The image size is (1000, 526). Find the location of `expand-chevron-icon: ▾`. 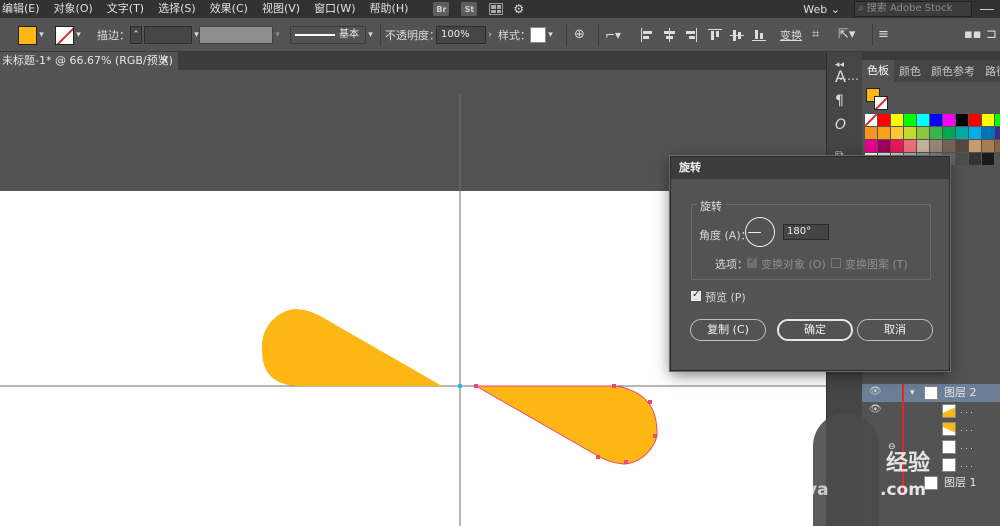

expand-chevron-icon: ▾ is located at coordinates (912, 393).